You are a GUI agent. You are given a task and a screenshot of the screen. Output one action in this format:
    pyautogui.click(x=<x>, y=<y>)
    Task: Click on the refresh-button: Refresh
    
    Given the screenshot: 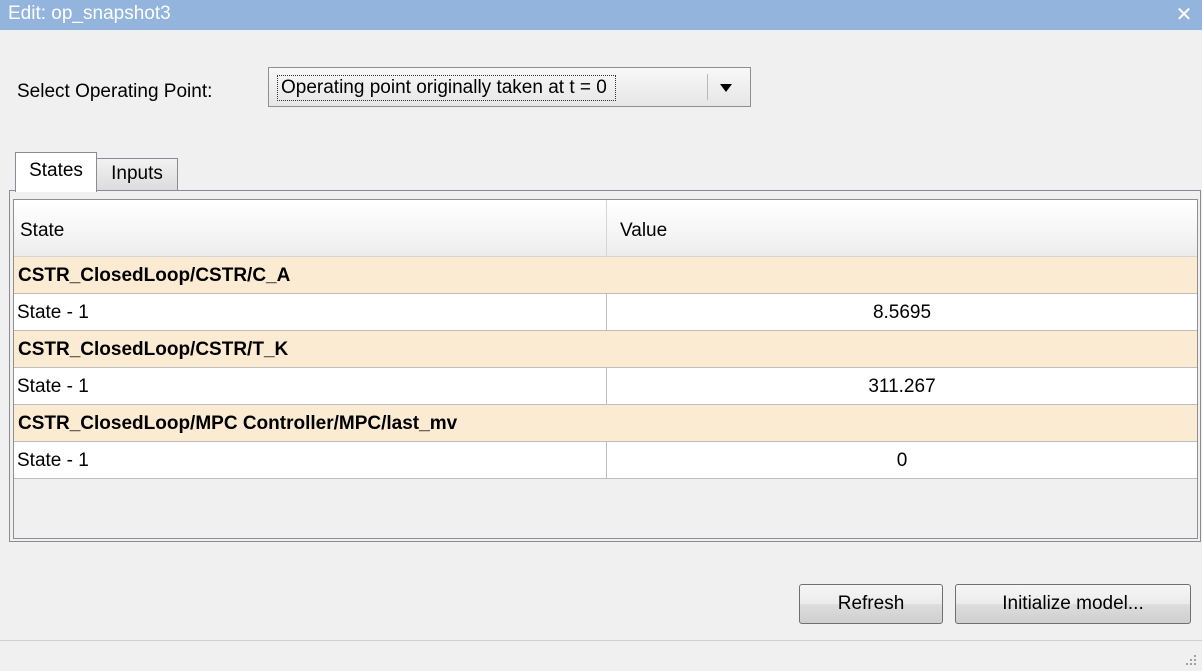 What is the action you would take?
    pyautogui.click(x=871, y=604)
    